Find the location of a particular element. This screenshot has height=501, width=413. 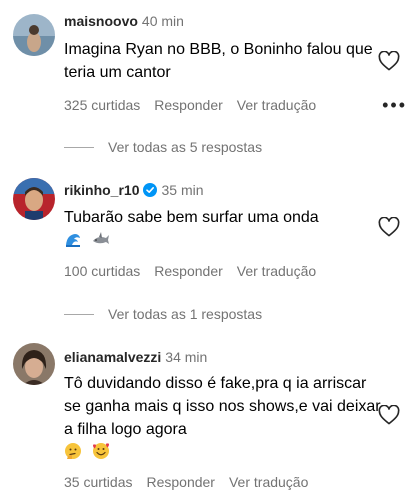

view-replies-button: Ver todas as 1 respostas is located at coordinates (163, 314).